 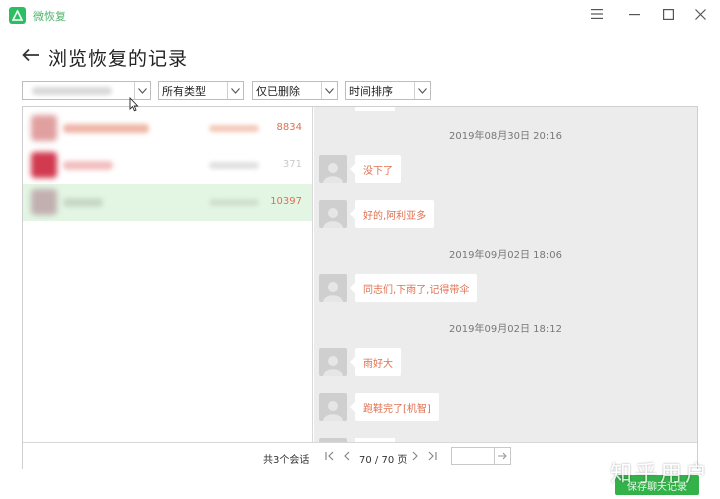 What do you see at coordinates (371, 91) in the screenshot?
I see `sort-select-value: 时间排序` at bounding box center [371, 91].